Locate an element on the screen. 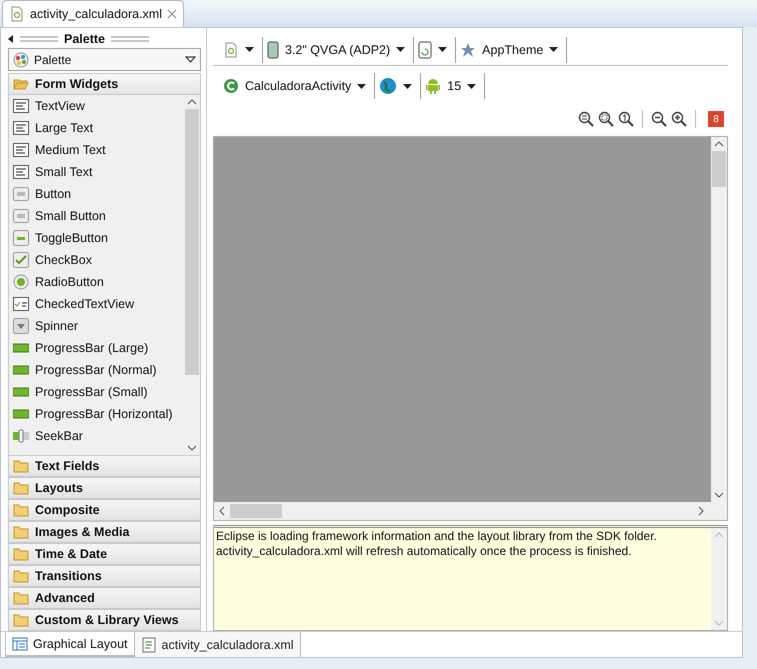  palette-item: Small Button is located at coordinates (96, 216).